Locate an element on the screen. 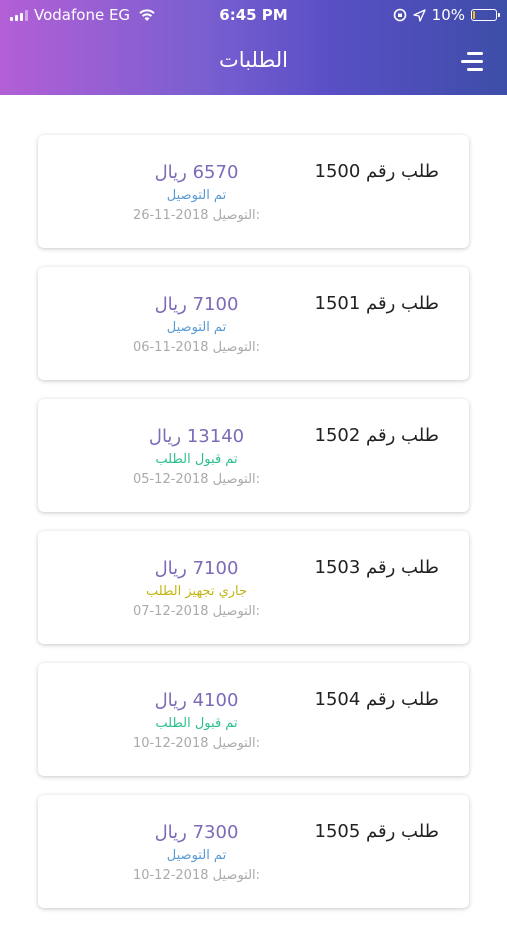 Image resolution: width=507 pixels, height=927 pixels. delivery-info: 26-11-2018 التوصيل: is located at coordinates (196, 215).